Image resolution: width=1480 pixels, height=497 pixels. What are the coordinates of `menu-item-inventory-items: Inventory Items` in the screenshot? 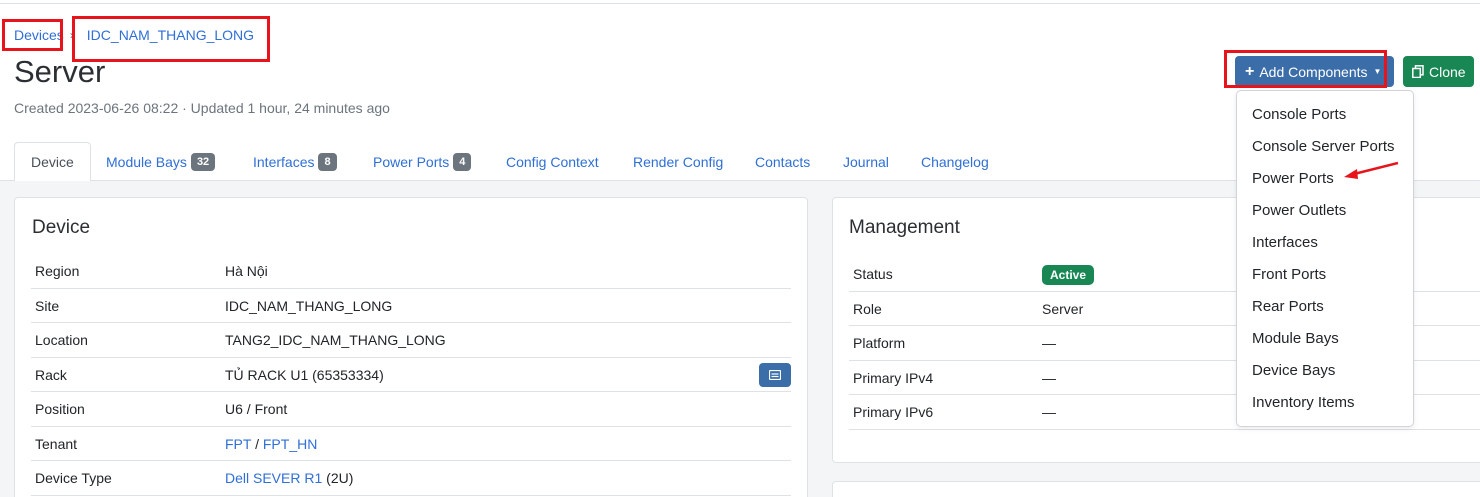 It's located at (1303, 402).